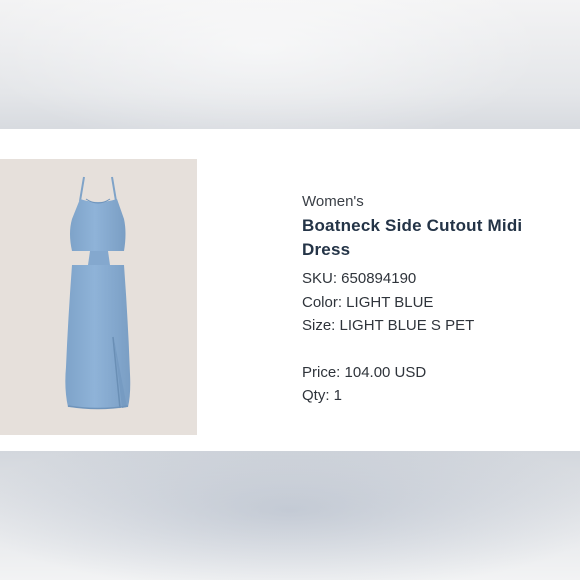 The height and width of the screenshot is (580, 580). I want to click on product-category: Women's, so click(333, 201).